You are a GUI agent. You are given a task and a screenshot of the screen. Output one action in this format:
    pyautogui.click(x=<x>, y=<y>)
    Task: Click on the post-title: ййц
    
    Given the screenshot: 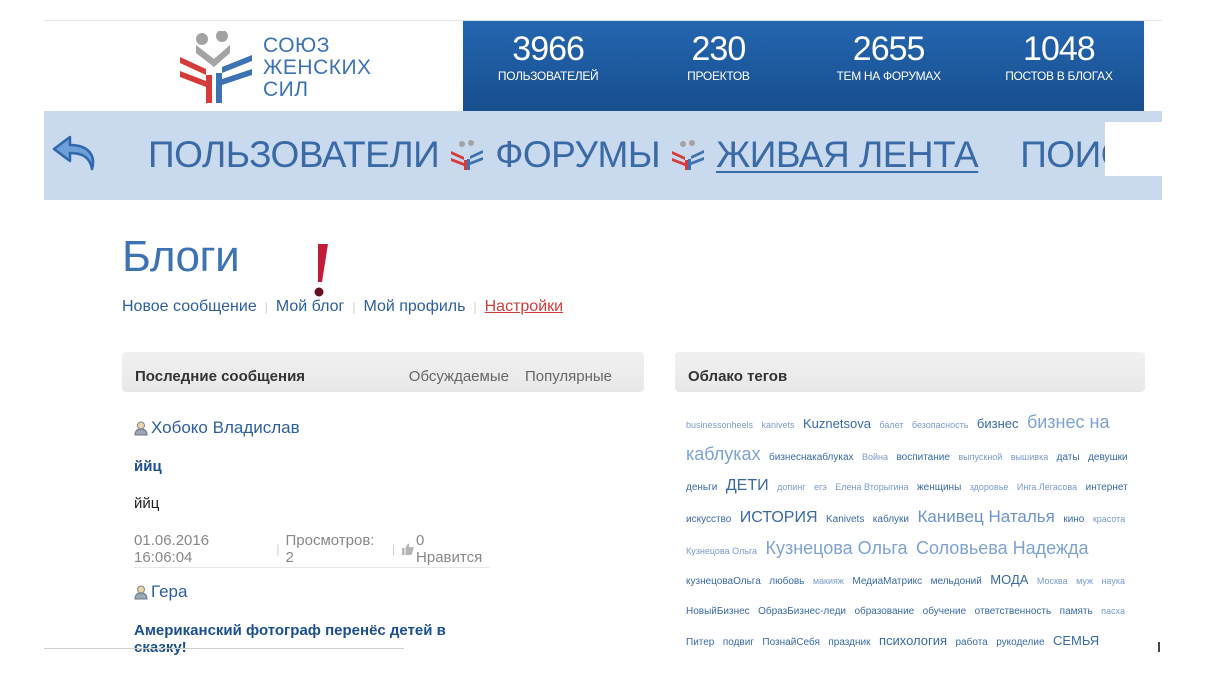 What is the action you would take?
    pyautogui.click(x=314, y=466)
    